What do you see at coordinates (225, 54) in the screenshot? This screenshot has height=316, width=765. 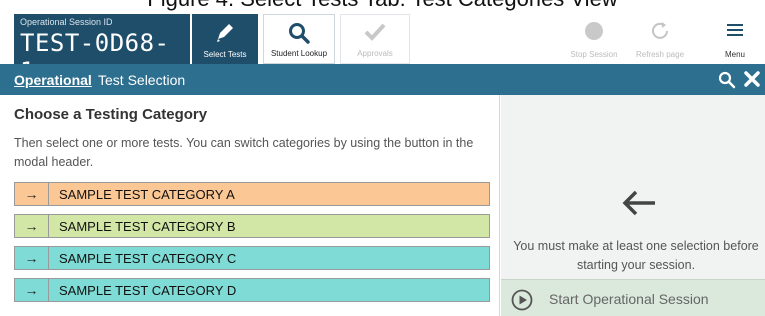 I see `select-tests-label: Select Tests` at bounding box center [225, 54].